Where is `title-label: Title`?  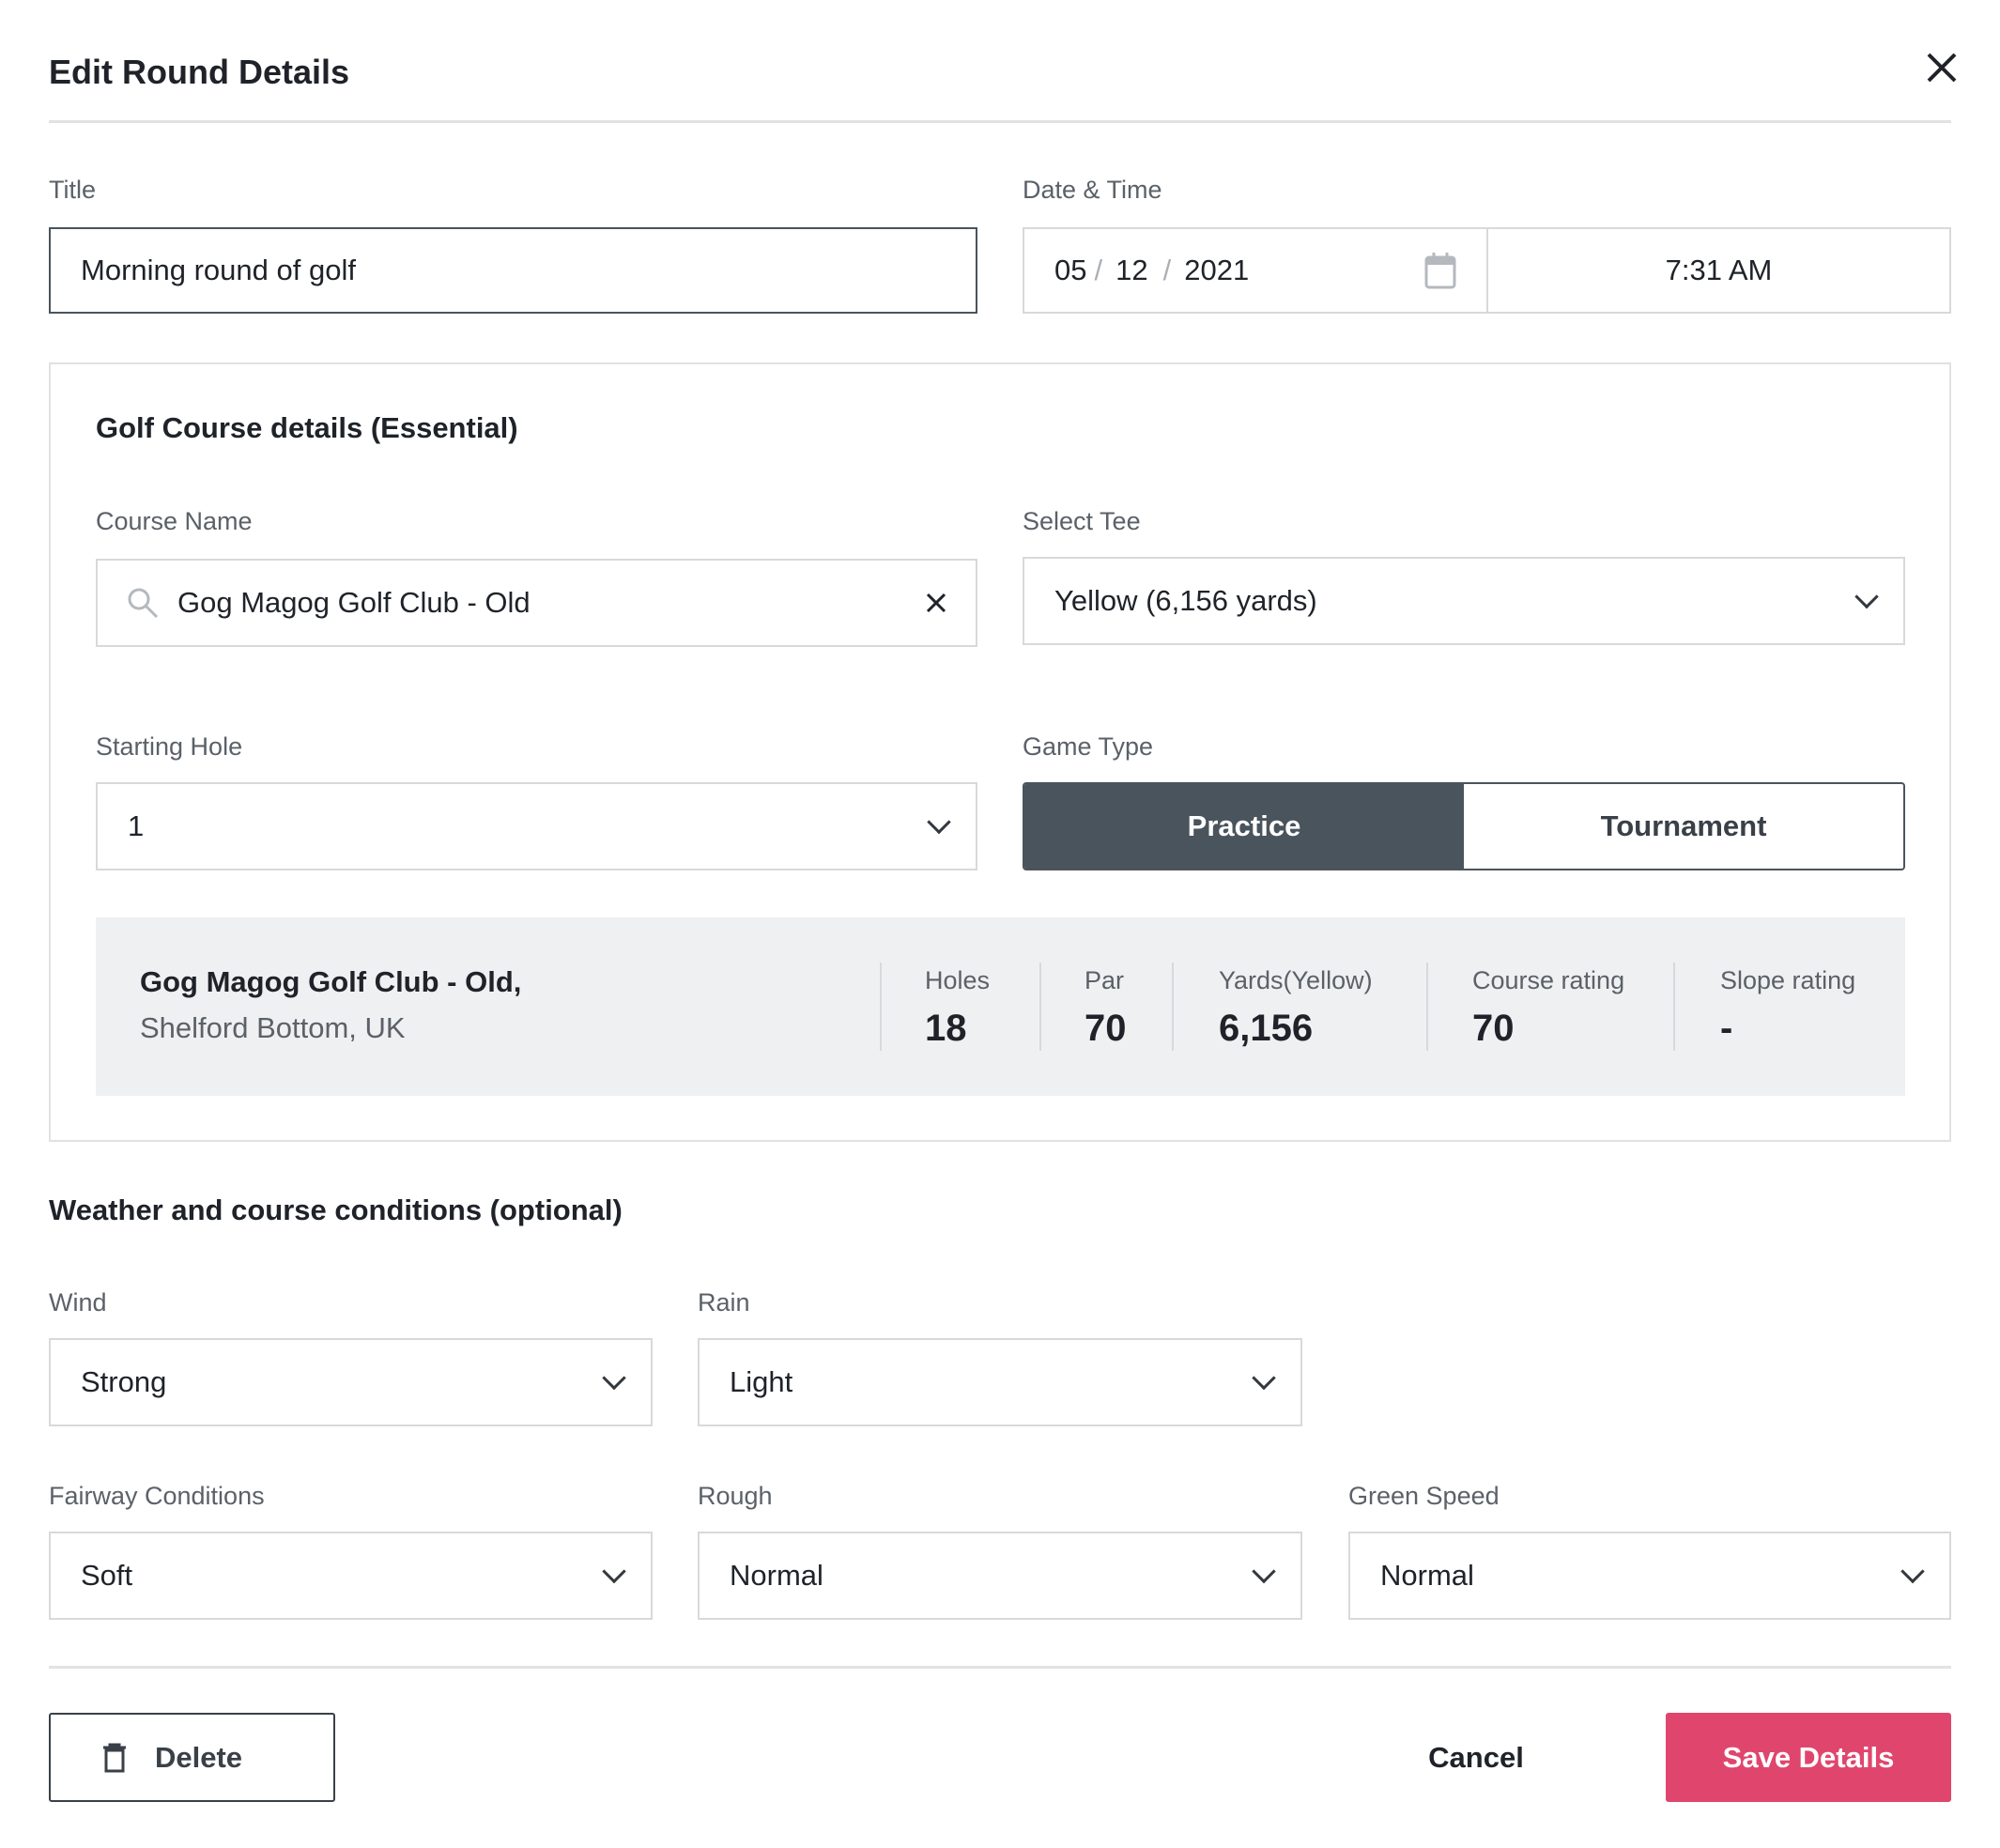 title-label: Title is located at coordinates (73, 190).